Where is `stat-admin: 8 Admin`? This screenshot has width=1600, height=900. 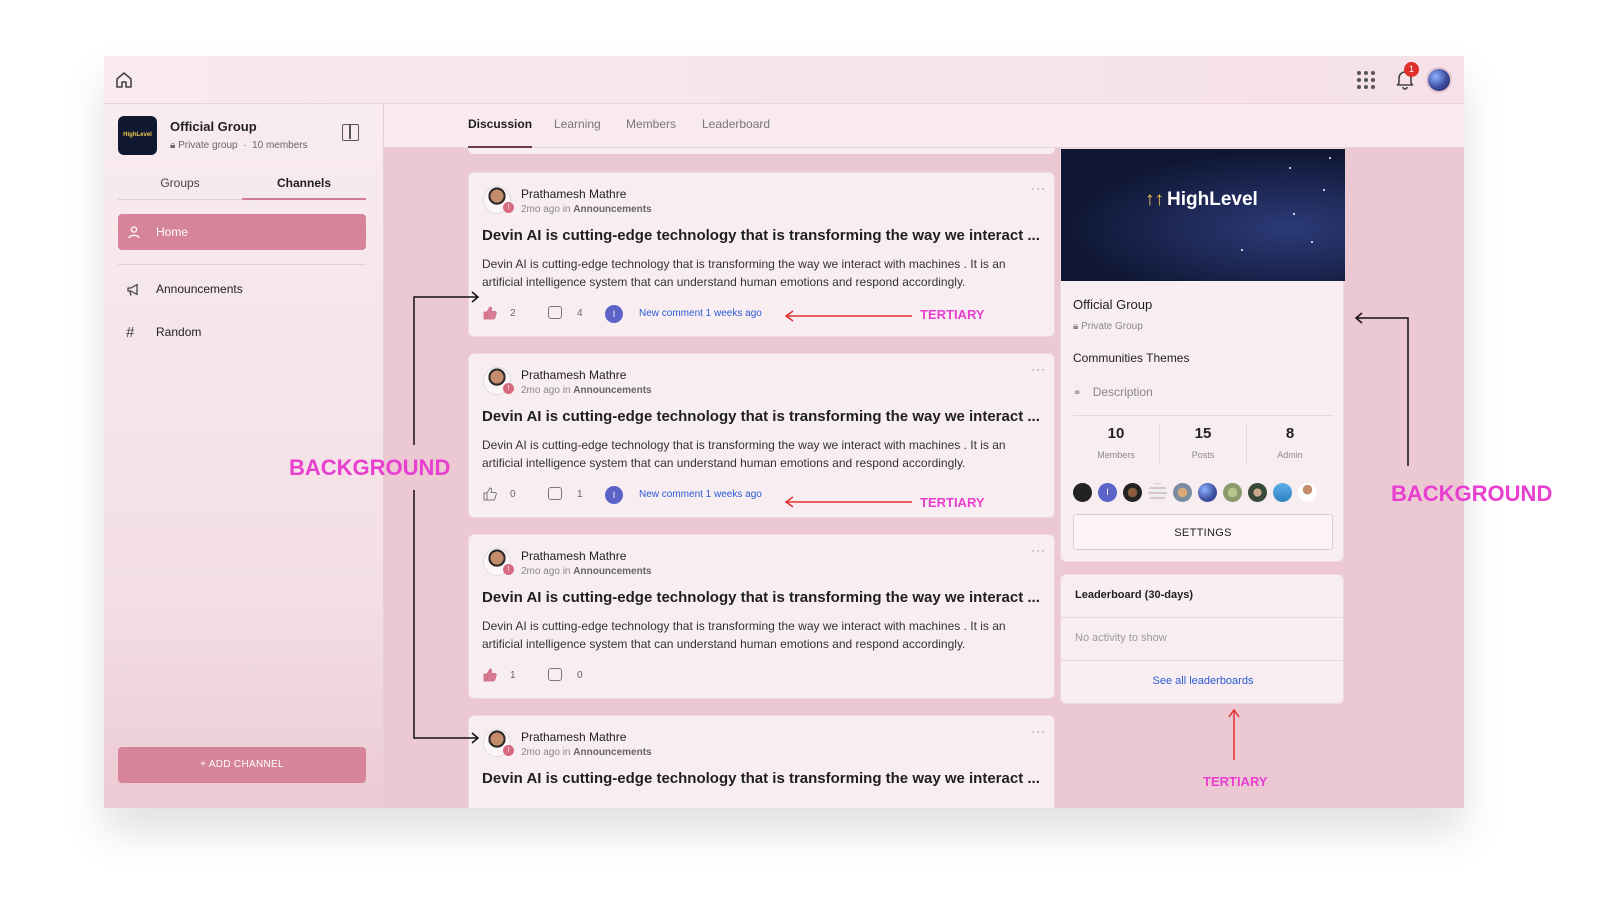 stat-admin: 8 Admin is located at coordinates (1290, 442).